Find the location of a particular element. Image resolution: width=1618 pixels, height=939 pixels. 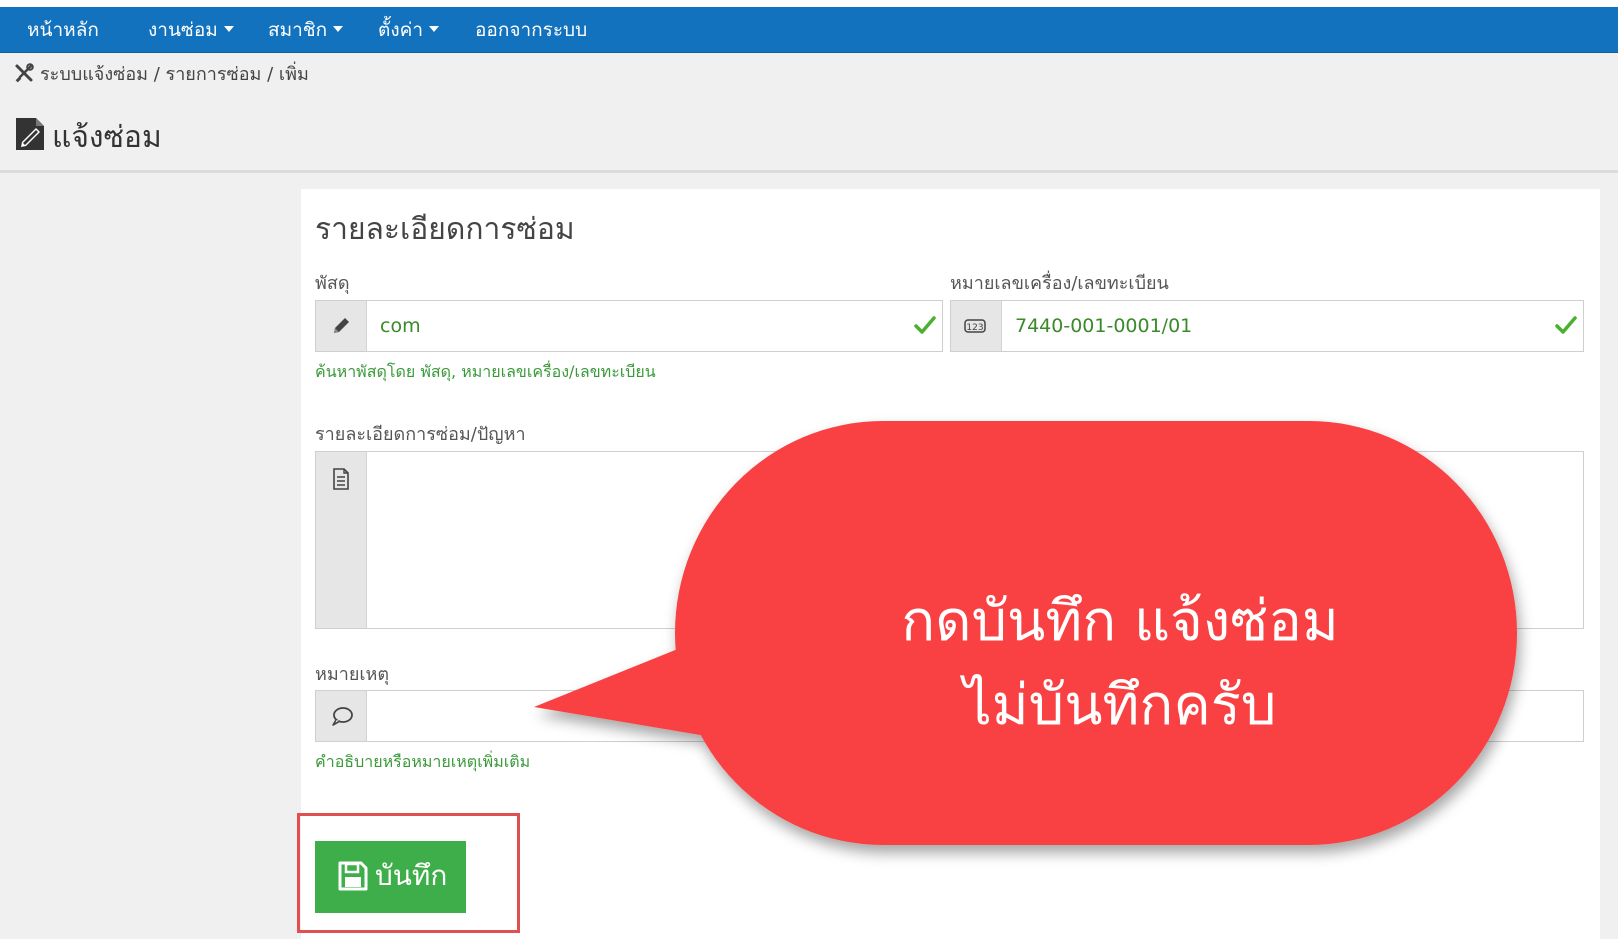

save-button-label: บันทึก is located at coordinates (411, 875).